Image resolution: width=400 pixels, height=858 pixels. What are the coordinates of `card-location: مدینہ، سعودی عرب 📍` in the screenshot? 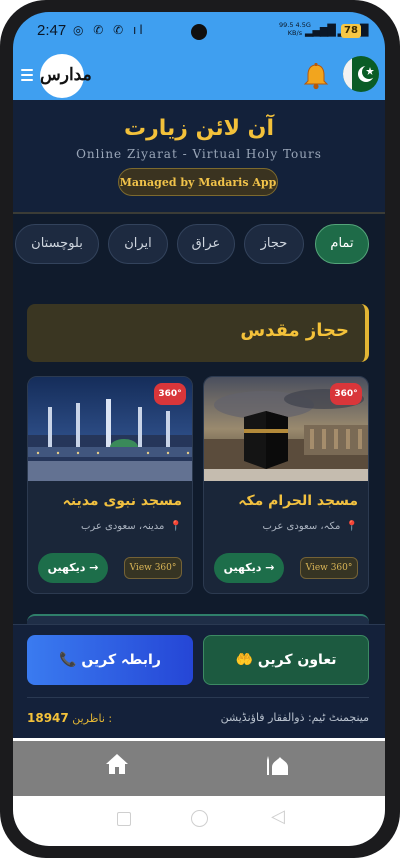 It's located at (131, 526).